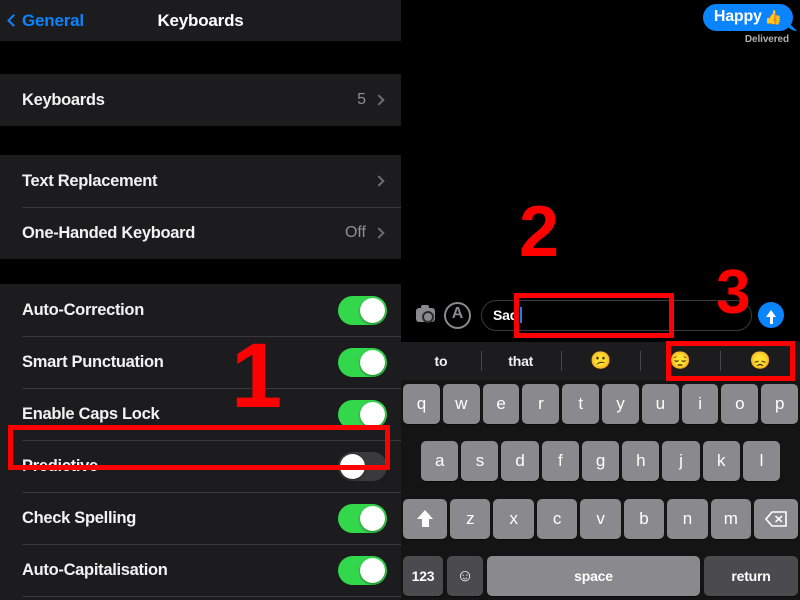 The width and height of the screenshot is (800, 600). What do you see at coordinates (737, 16) in the screenshot?
I see `message-bubble-text: Happy` at bounding box center [737, 16].